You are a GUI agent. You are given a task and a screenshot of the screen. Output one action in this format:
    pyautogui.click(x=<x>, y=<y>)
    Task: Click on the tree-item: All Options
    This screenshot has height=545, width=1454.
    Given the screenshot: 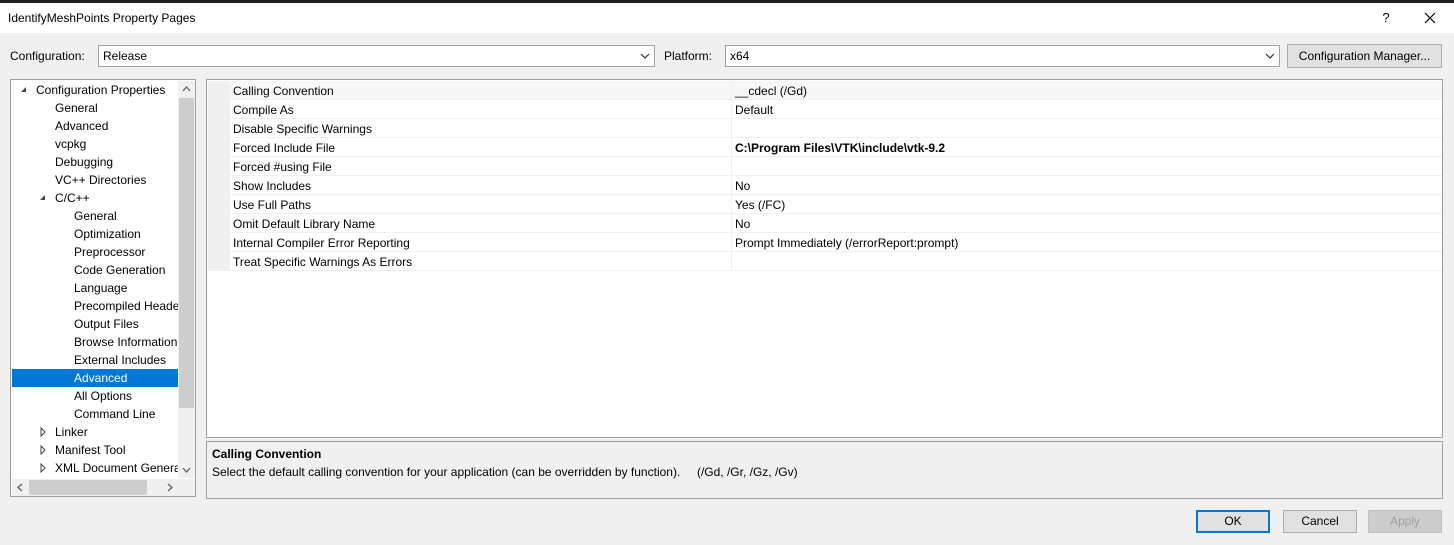 What is the action you would take?
    pyautogui.click(x=95, y=396)
    